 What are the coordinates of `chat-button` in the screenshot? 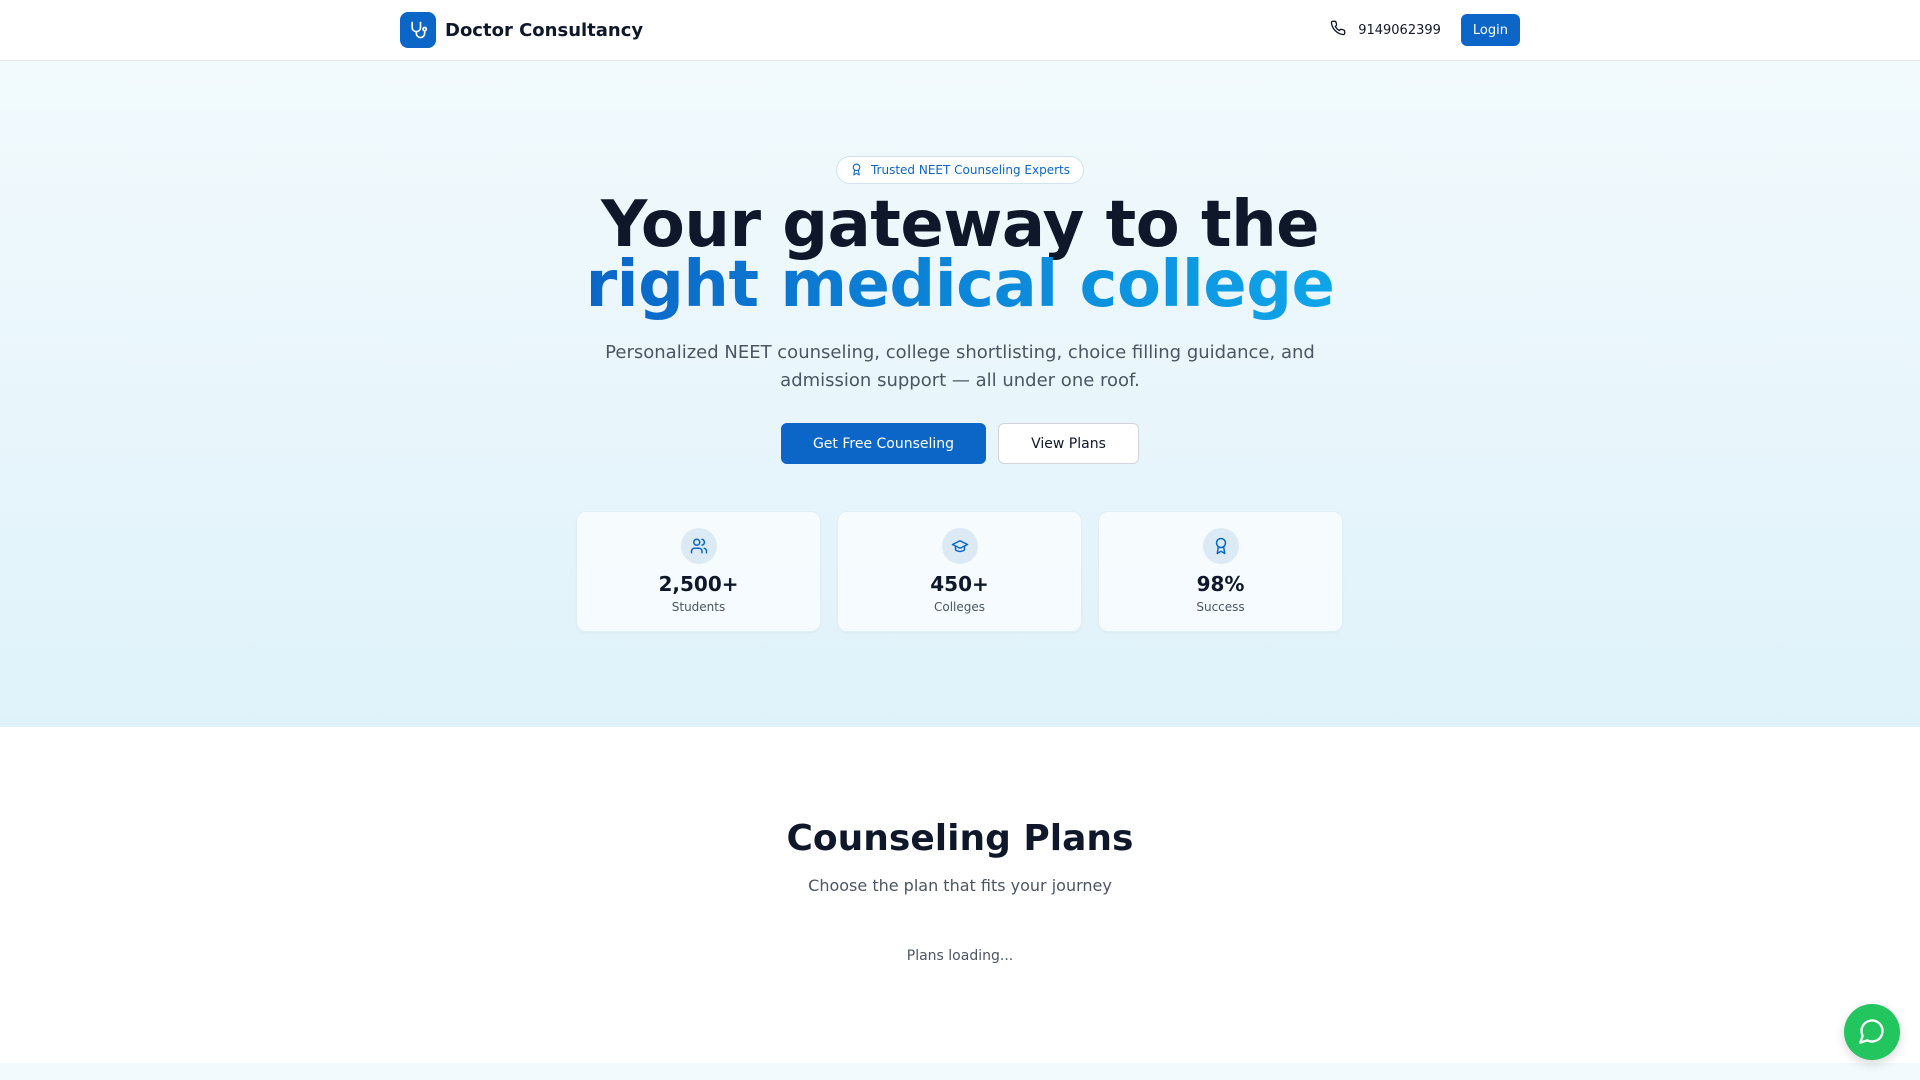 It's located at (1872, 1032).